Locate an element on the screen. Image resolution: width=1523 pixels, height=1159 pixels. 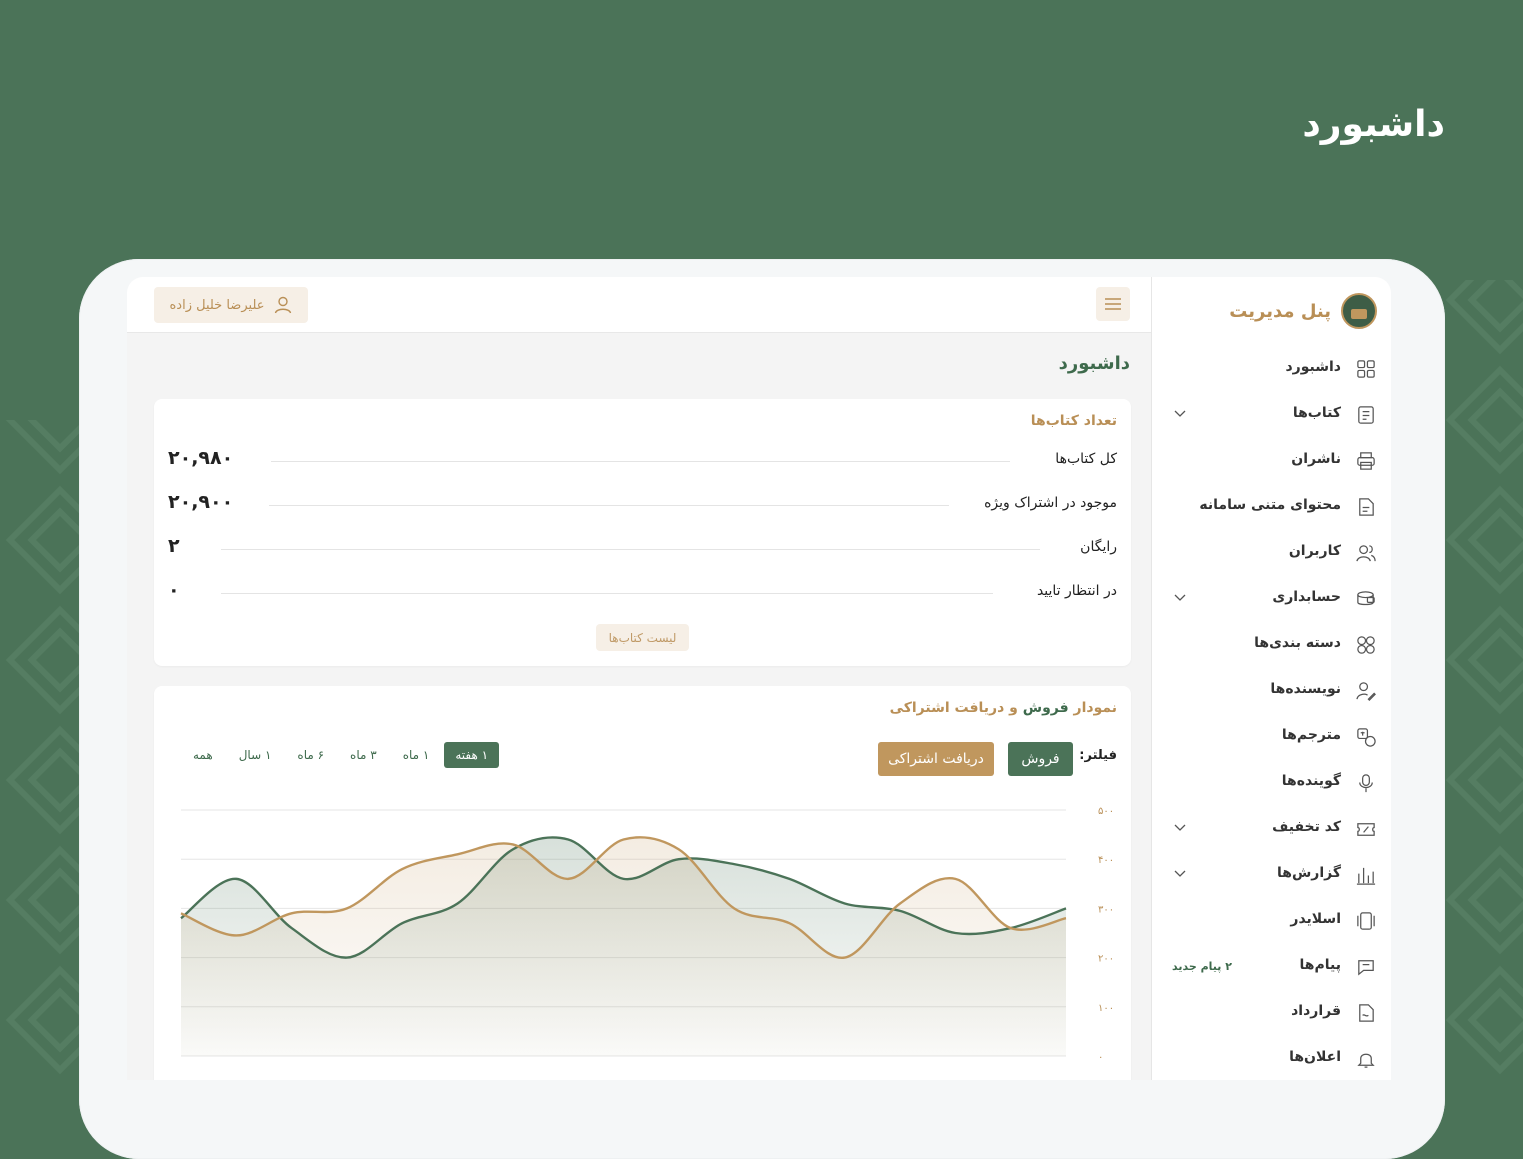
range-tab: همه is located at coordinates (203, 755).